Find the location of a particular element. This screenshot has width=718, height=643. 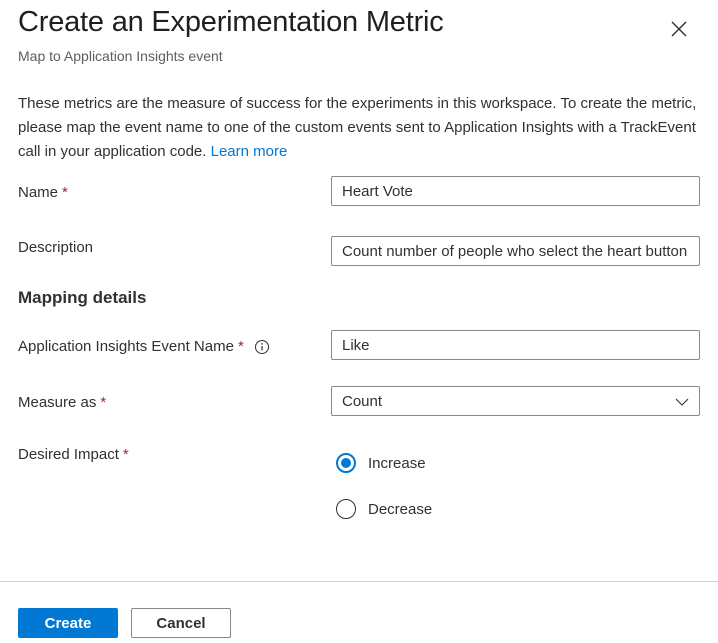

radio-label-increase: Increase is located at coordinates (397, 463).